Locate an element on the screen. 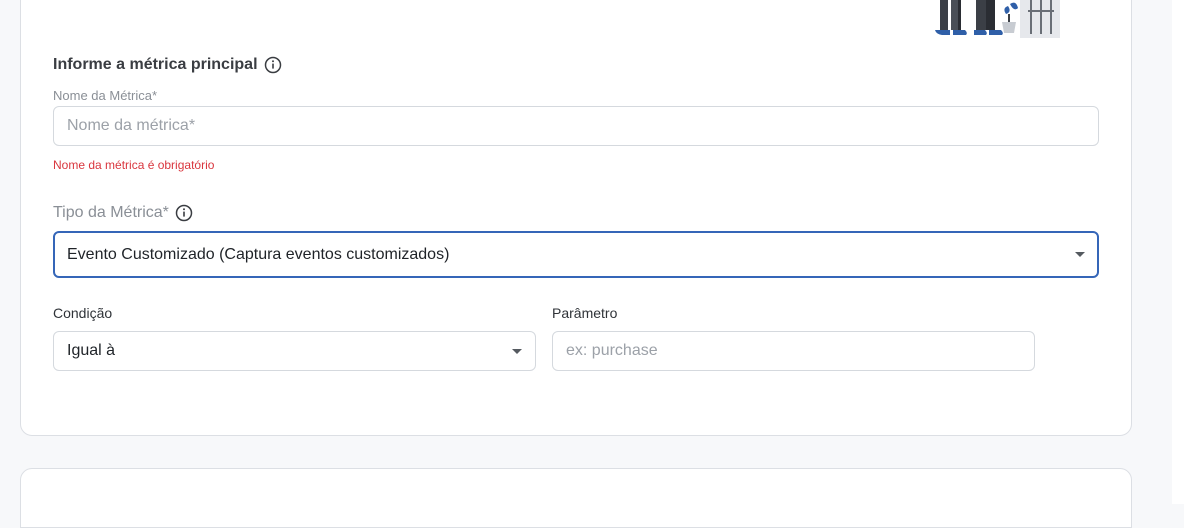 The height and width of the screenshot is (528, 1184). metric-type-label-text: Tipo da Métrica* is located at coordinates (111, 212).